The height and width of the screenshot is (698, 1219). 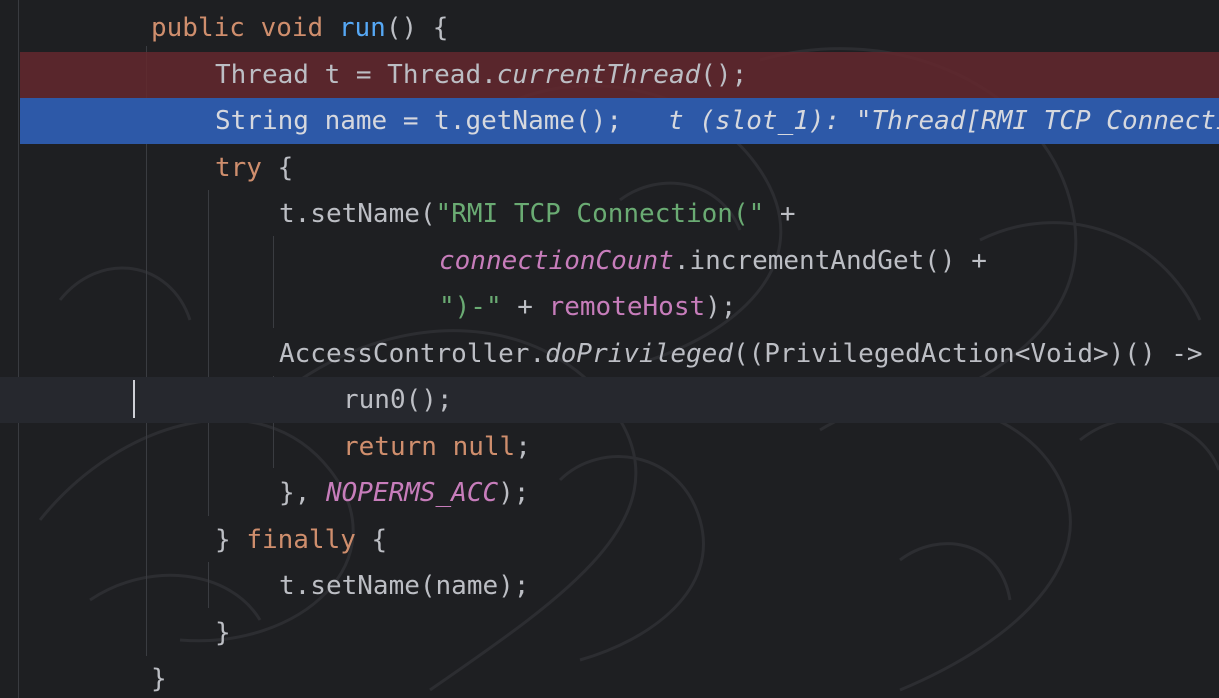 What do you see at coordinates (292, 28) in the screenshot?
I see `keyword-token: void` at bounding box center [292, 28].